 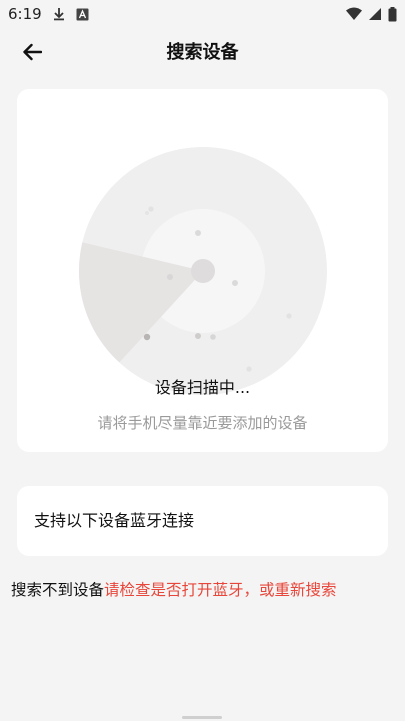 I want to click on supported-devices-card: 支持以下设备蓝牙连接, so click(x=202, y=521).